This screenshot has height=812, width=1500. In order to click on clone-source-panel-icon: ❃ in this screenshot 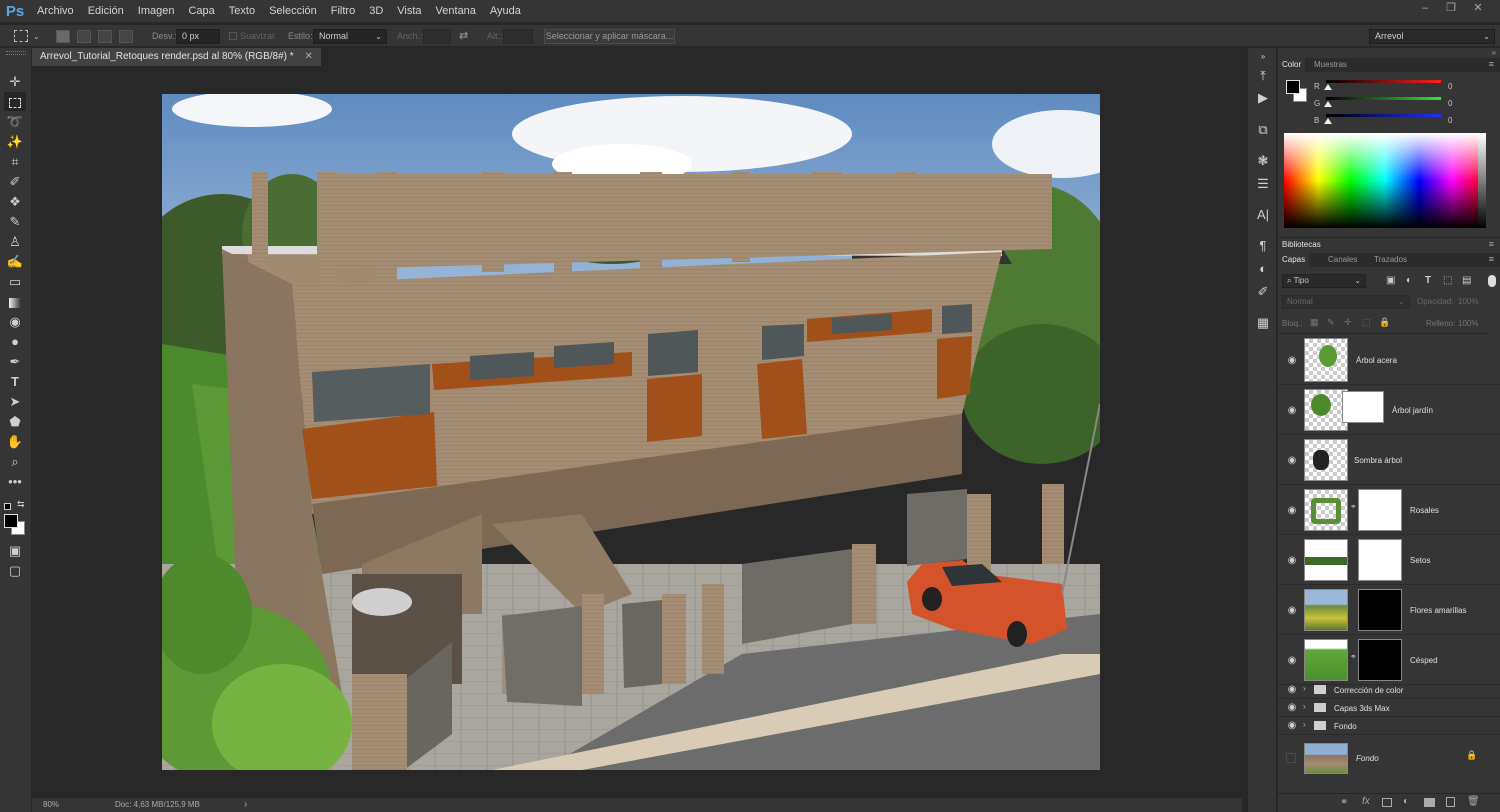, I will do `click(1263, 161)`.